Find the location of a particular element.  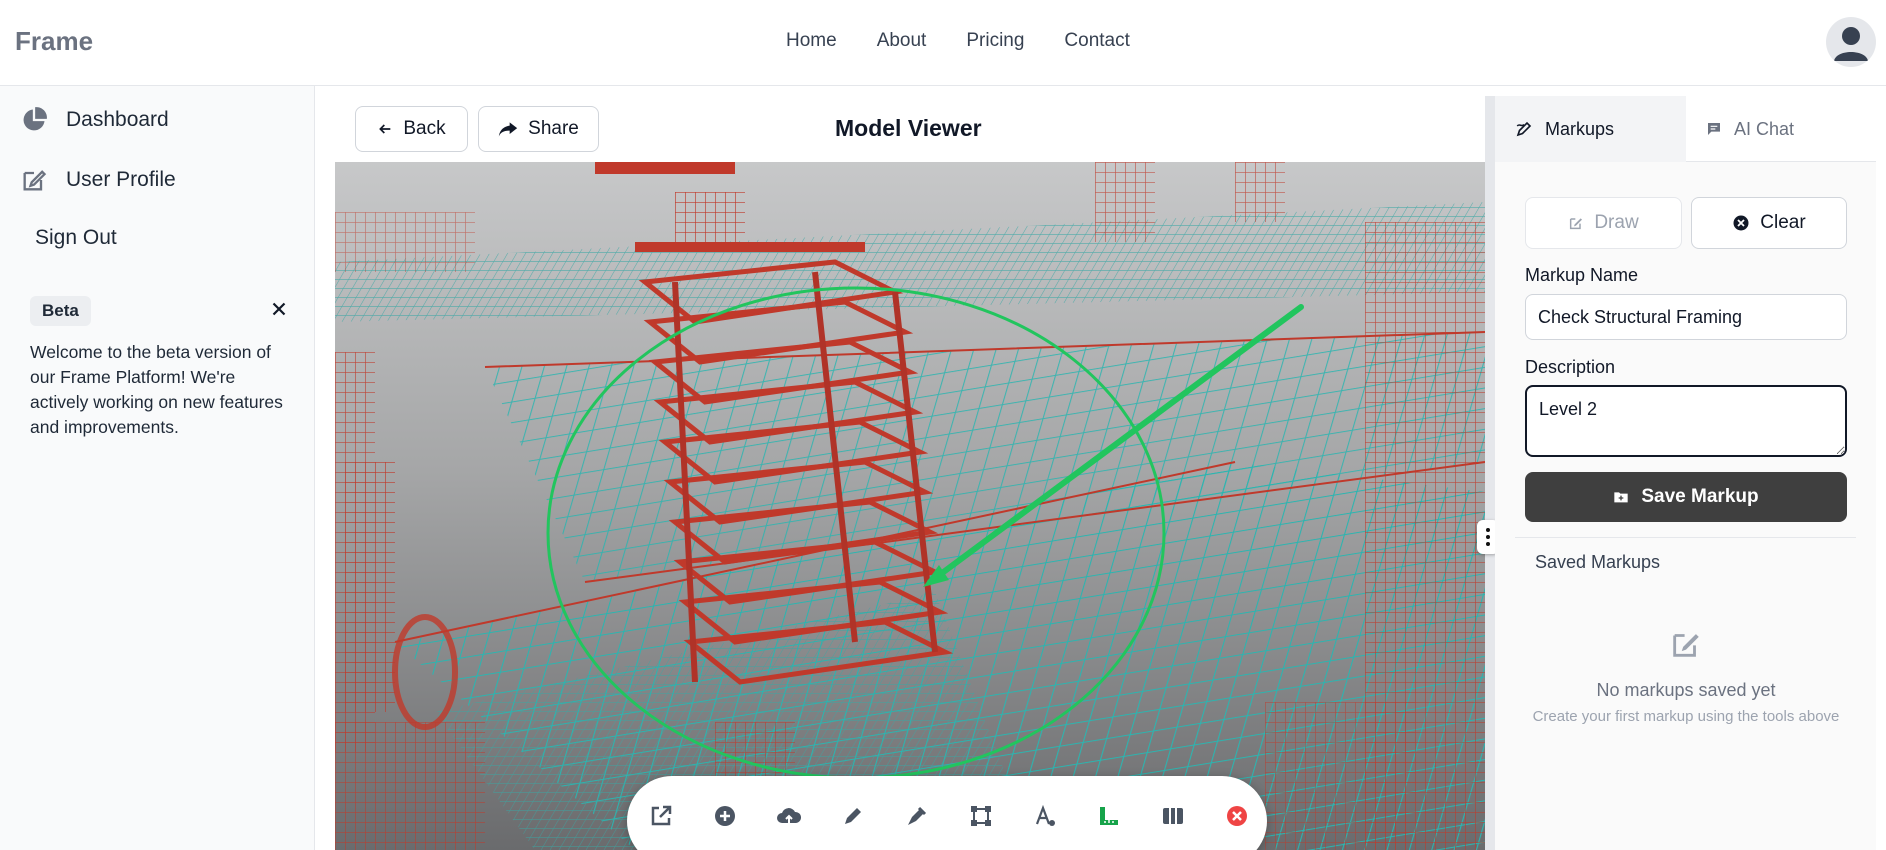

back-button: Back is located at coordinates (411, 129).